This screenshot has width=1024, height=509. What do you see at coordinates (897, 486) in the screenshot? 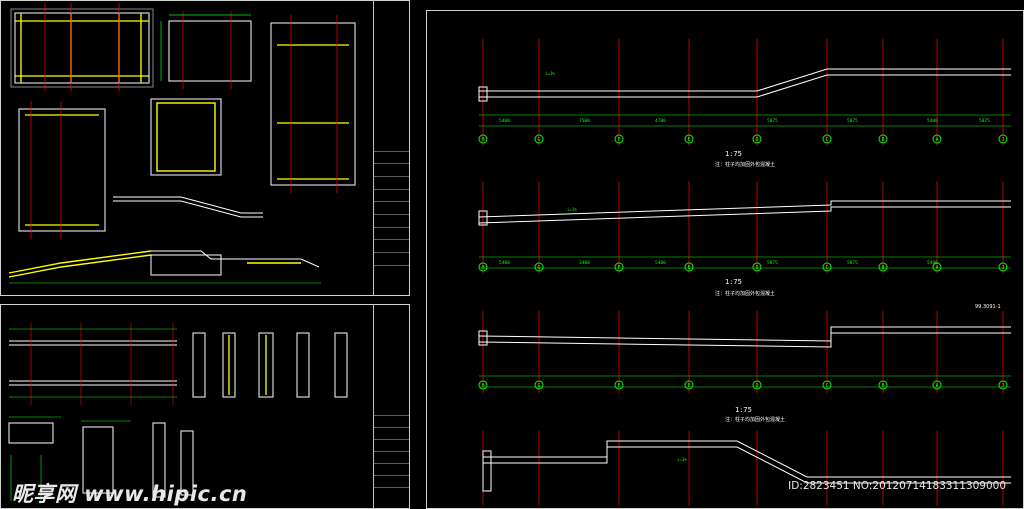
I see `image-id-text: ID:2823451 NO:20120714183311309000` at bounding box center [897, 486].